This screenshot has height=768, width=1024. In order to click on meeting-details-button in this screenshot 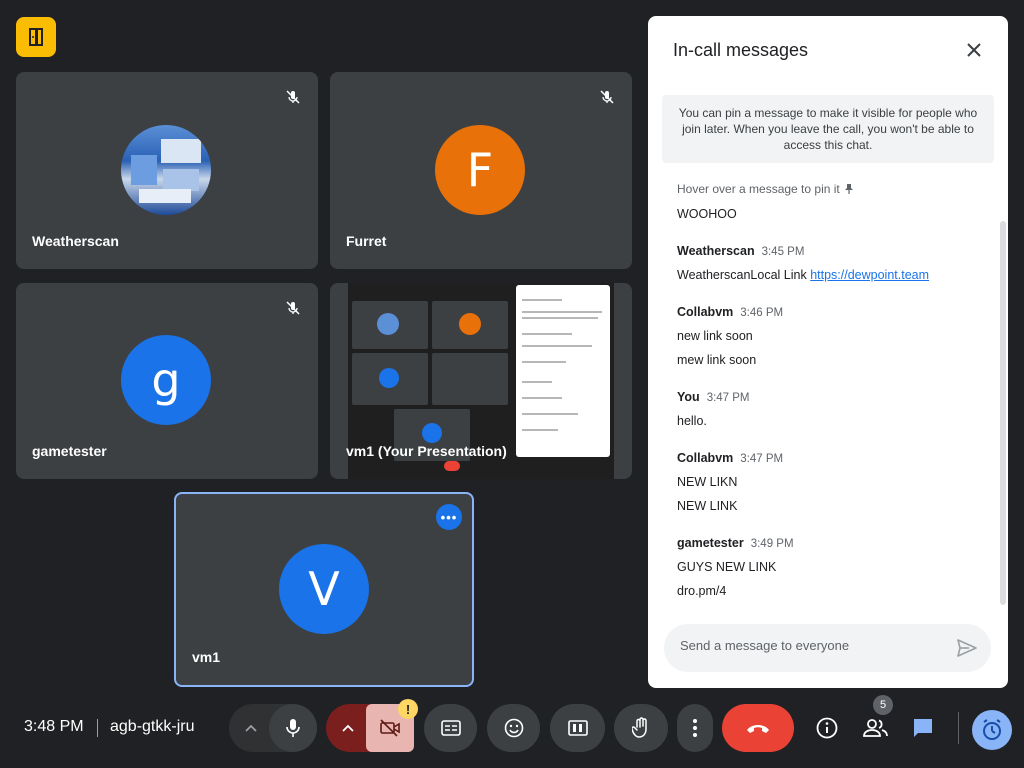, I will do `click(827, 728)`.